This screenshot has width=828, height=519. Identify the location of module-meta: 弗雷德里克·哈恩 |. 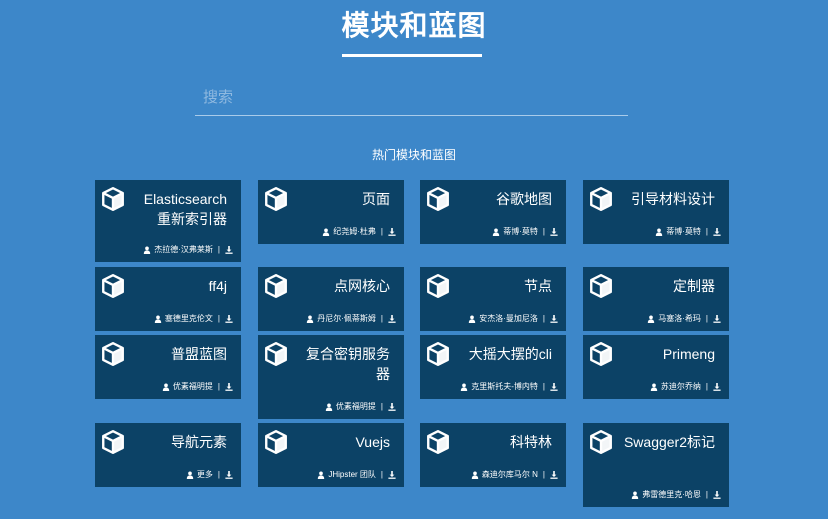
(676, 494).